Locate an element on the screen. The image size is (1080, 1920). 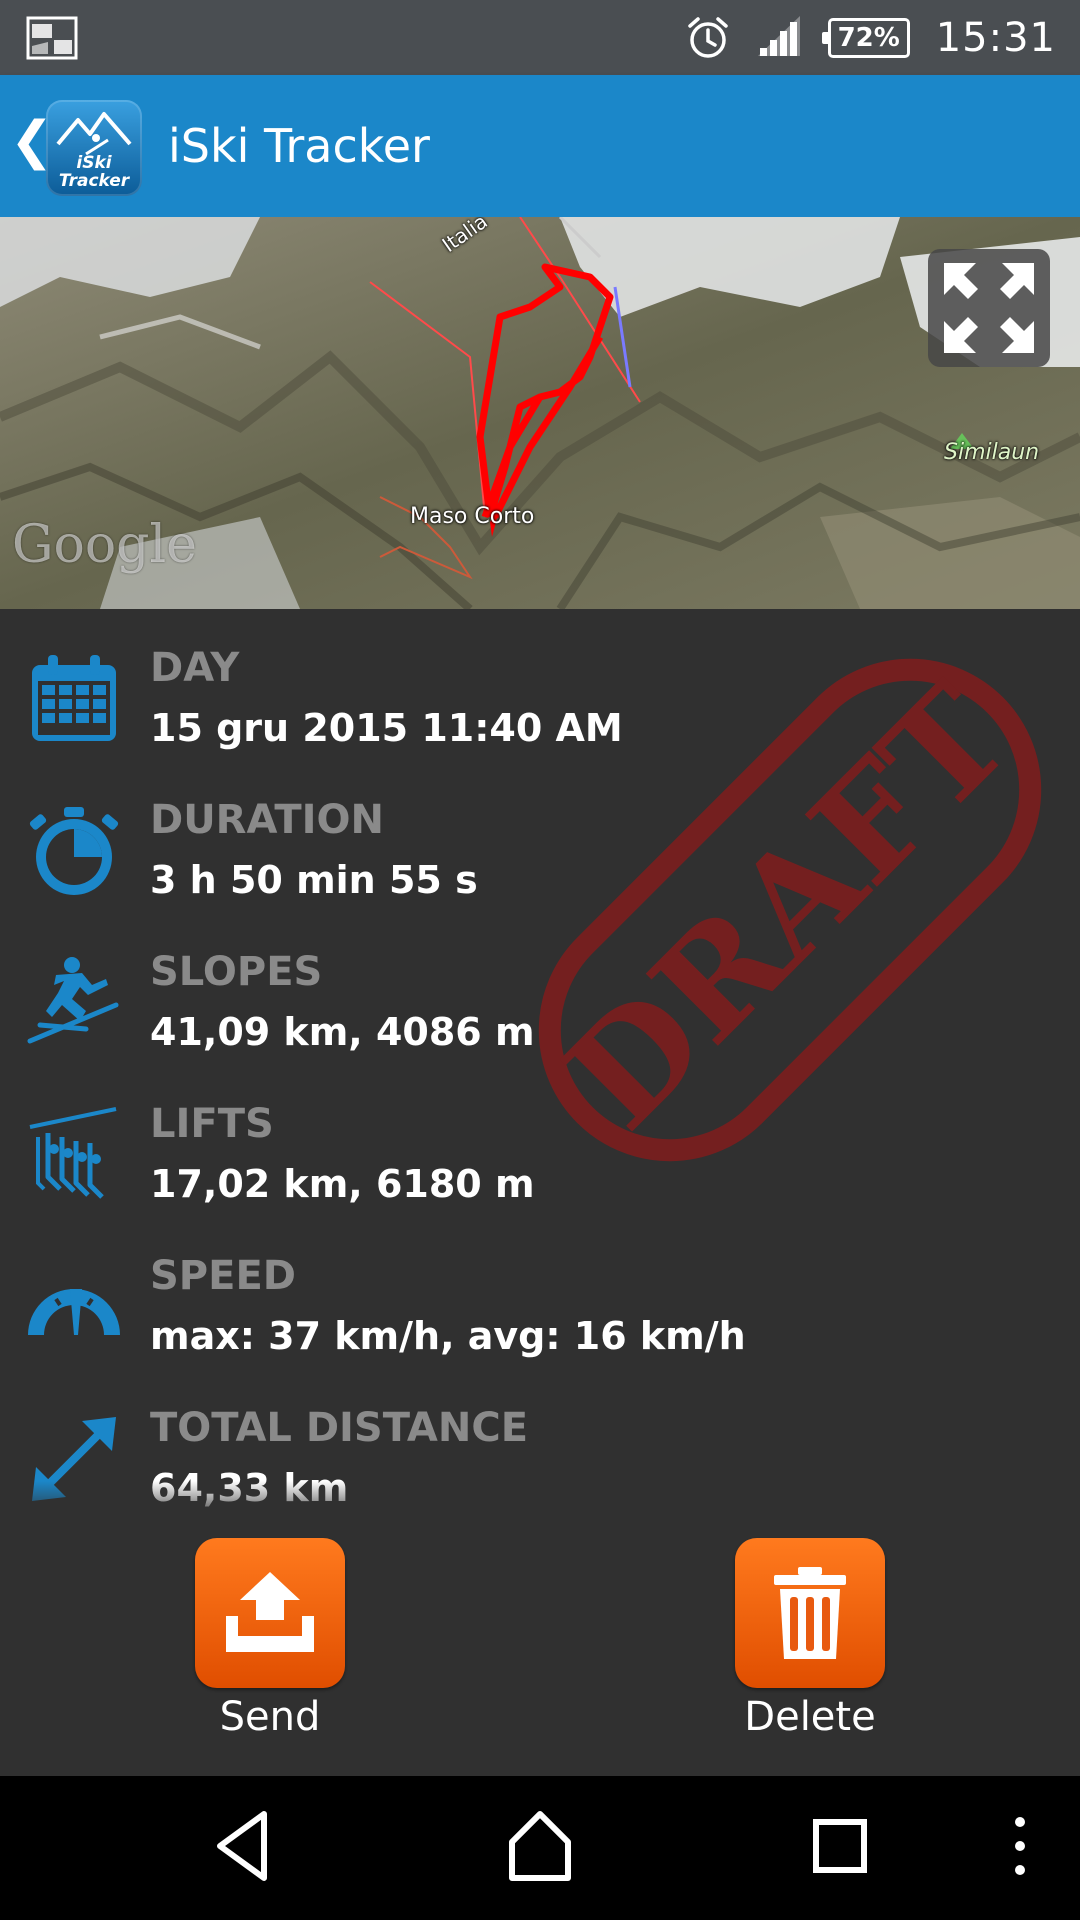
system-nav-bar is located at coordinates (540, 1848).